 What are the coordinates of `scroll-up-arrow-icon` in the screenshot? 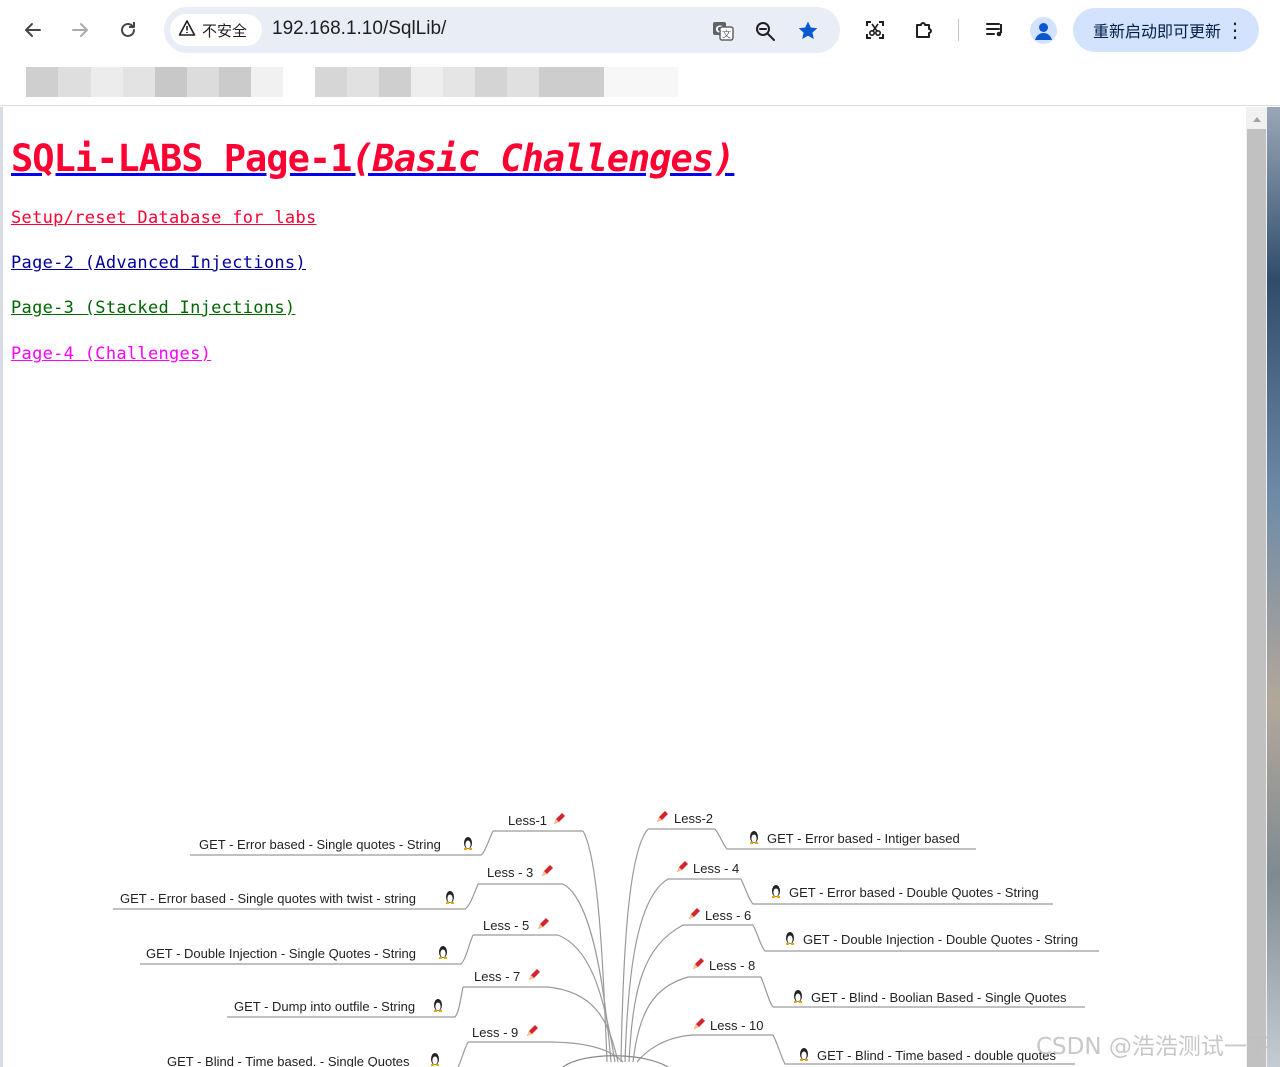 It's located at (1256, 119).